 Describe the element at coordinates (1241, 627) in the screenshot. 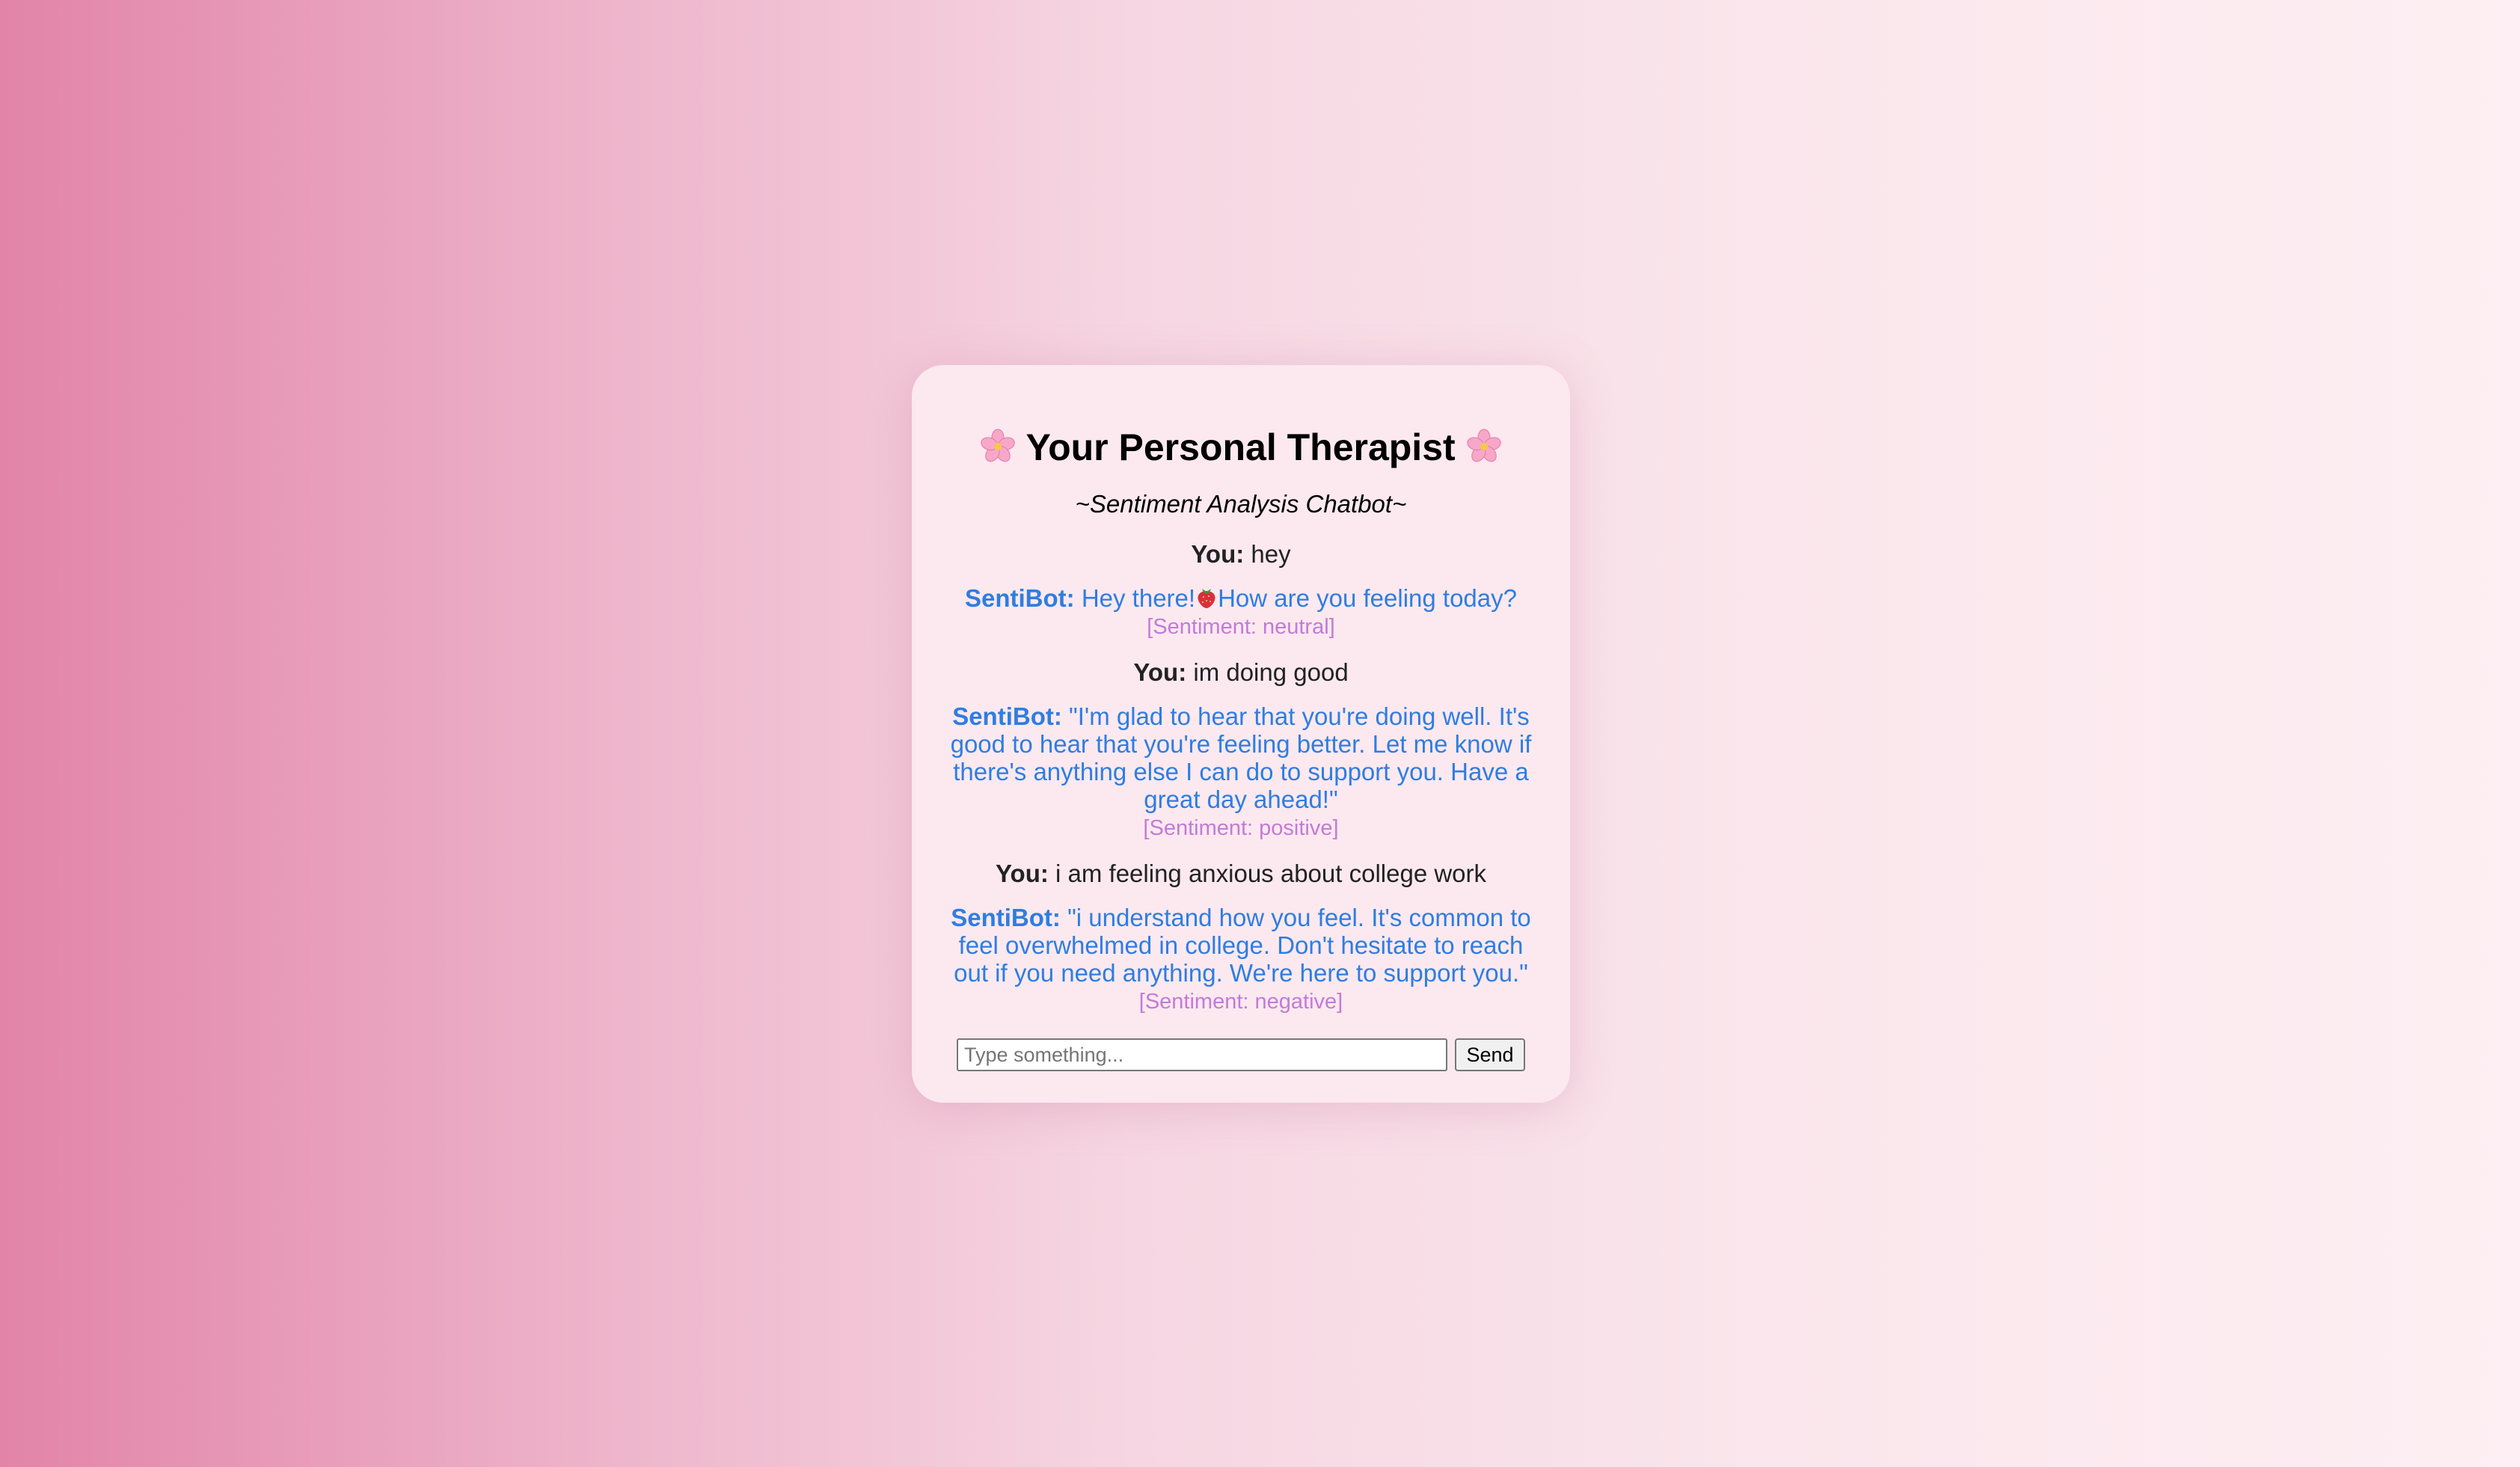

I see `sentiment-label: [Sentiment: neutral]` at that location.